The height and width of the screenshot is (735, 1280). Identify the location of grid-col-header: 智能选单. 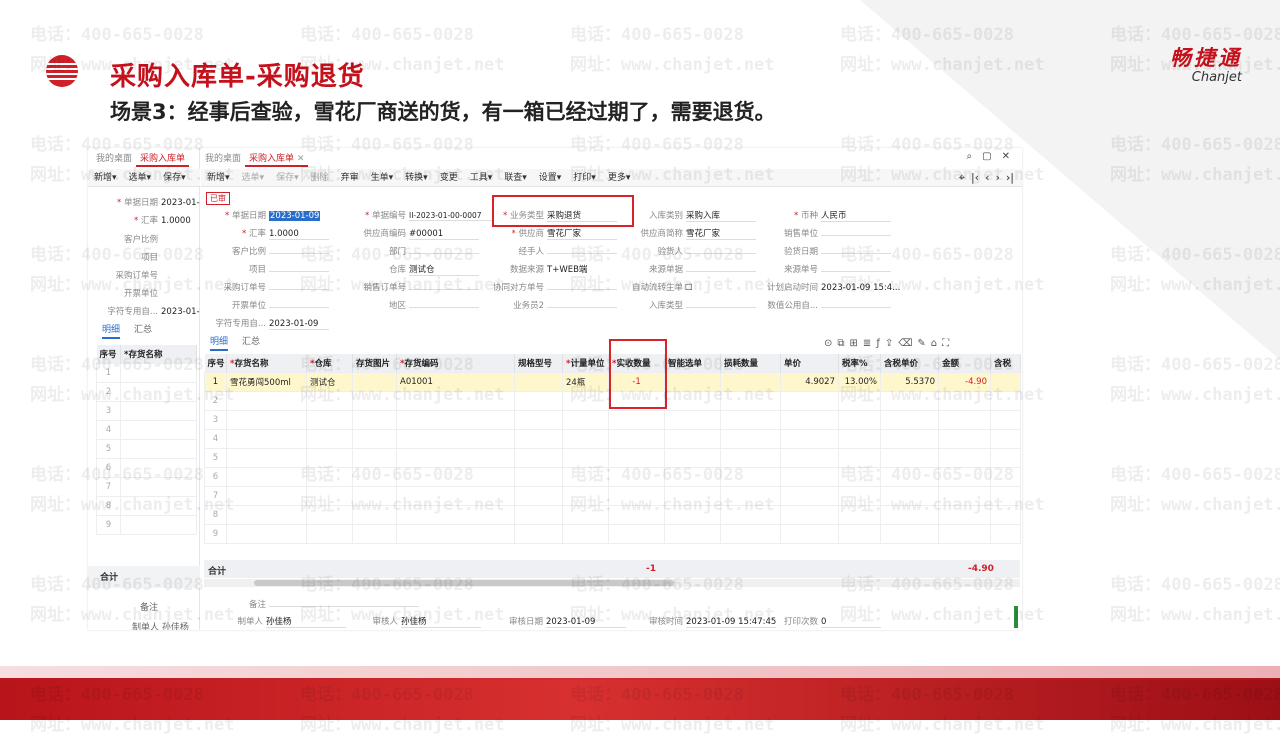
(692, 363).